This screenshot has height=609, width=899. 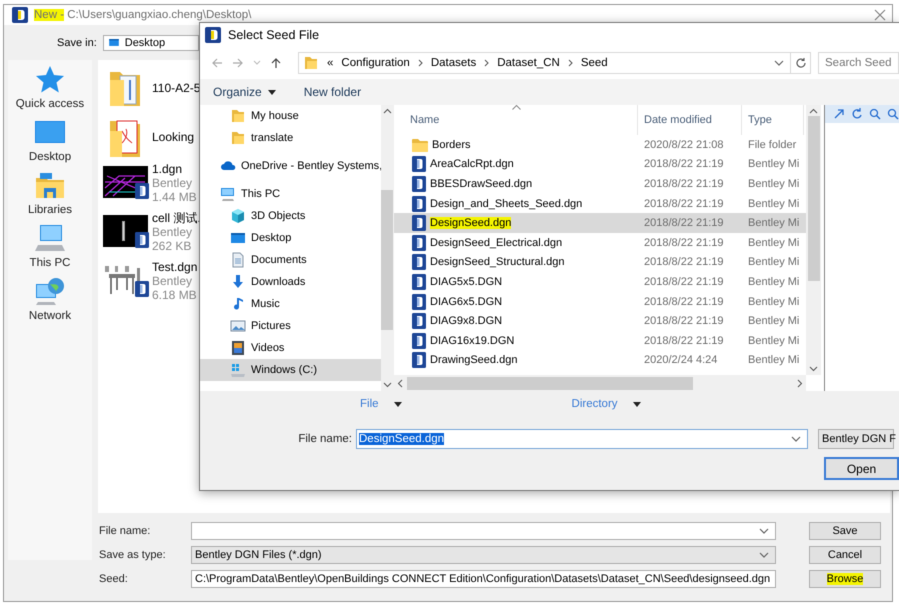 I want to click on field-label: File name:, so click(x=325, y=439).